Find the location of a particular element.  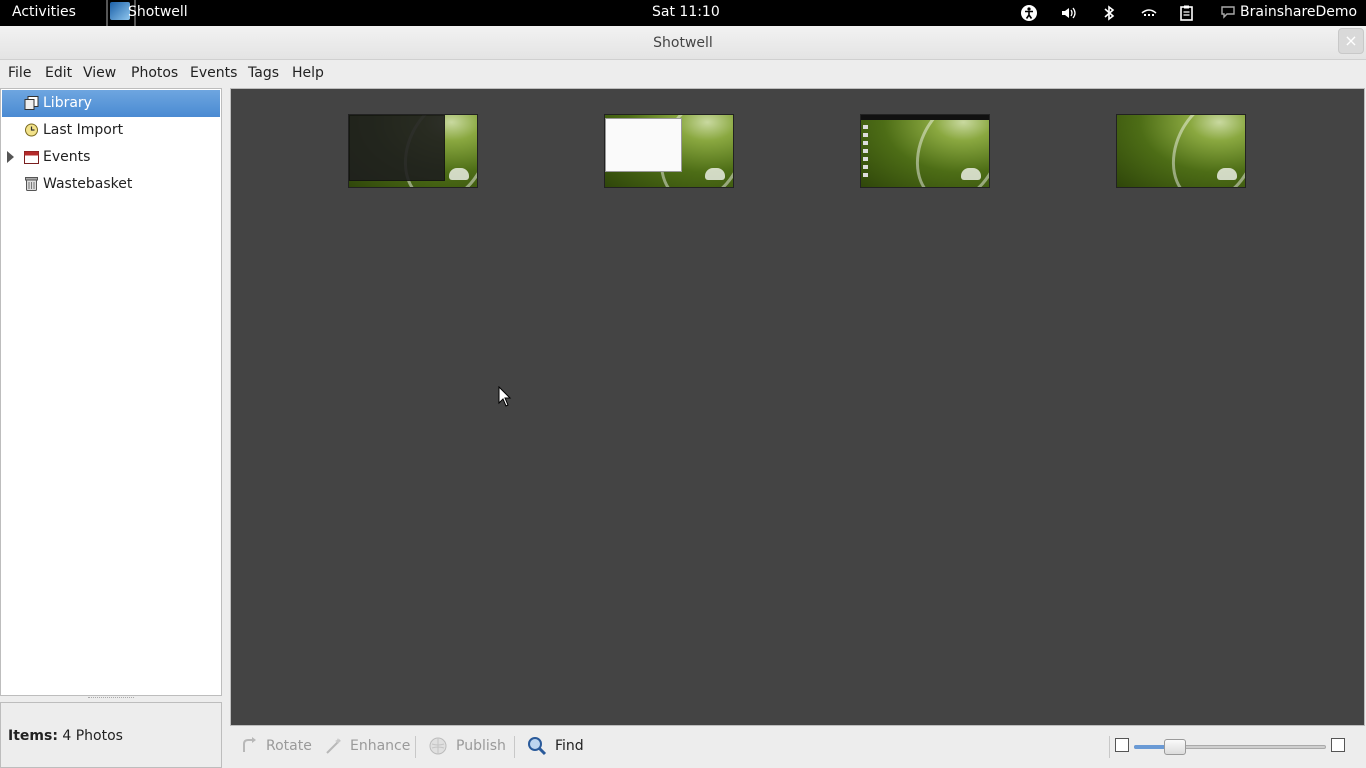

menu-edit: Edit is located at coordinates (58, 73).